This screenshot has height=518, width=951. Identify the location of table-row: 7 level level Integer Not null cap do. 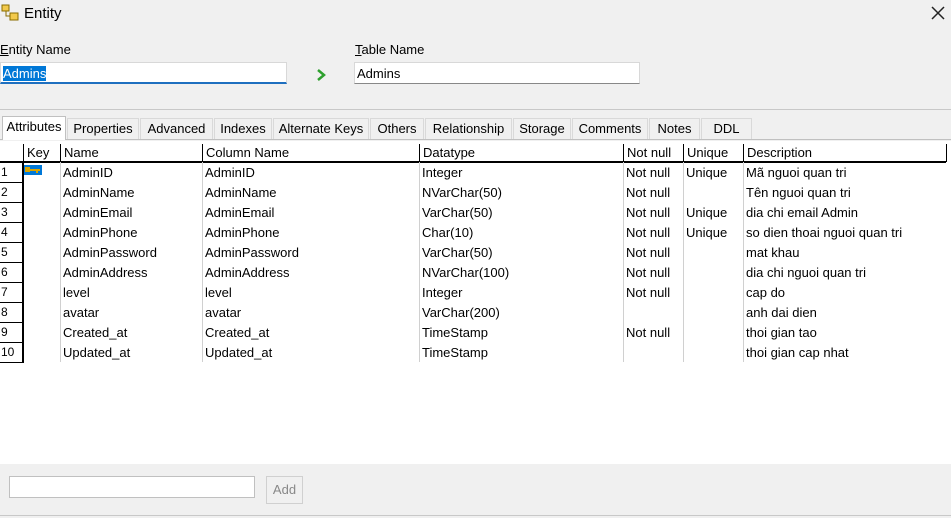
(473, 293).